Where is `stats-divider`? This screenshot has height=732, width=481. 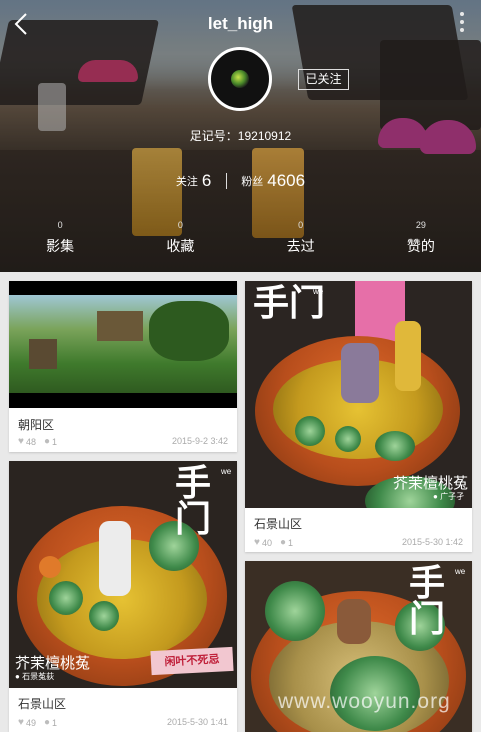
stats-divider is located at coordinates (226, 181).